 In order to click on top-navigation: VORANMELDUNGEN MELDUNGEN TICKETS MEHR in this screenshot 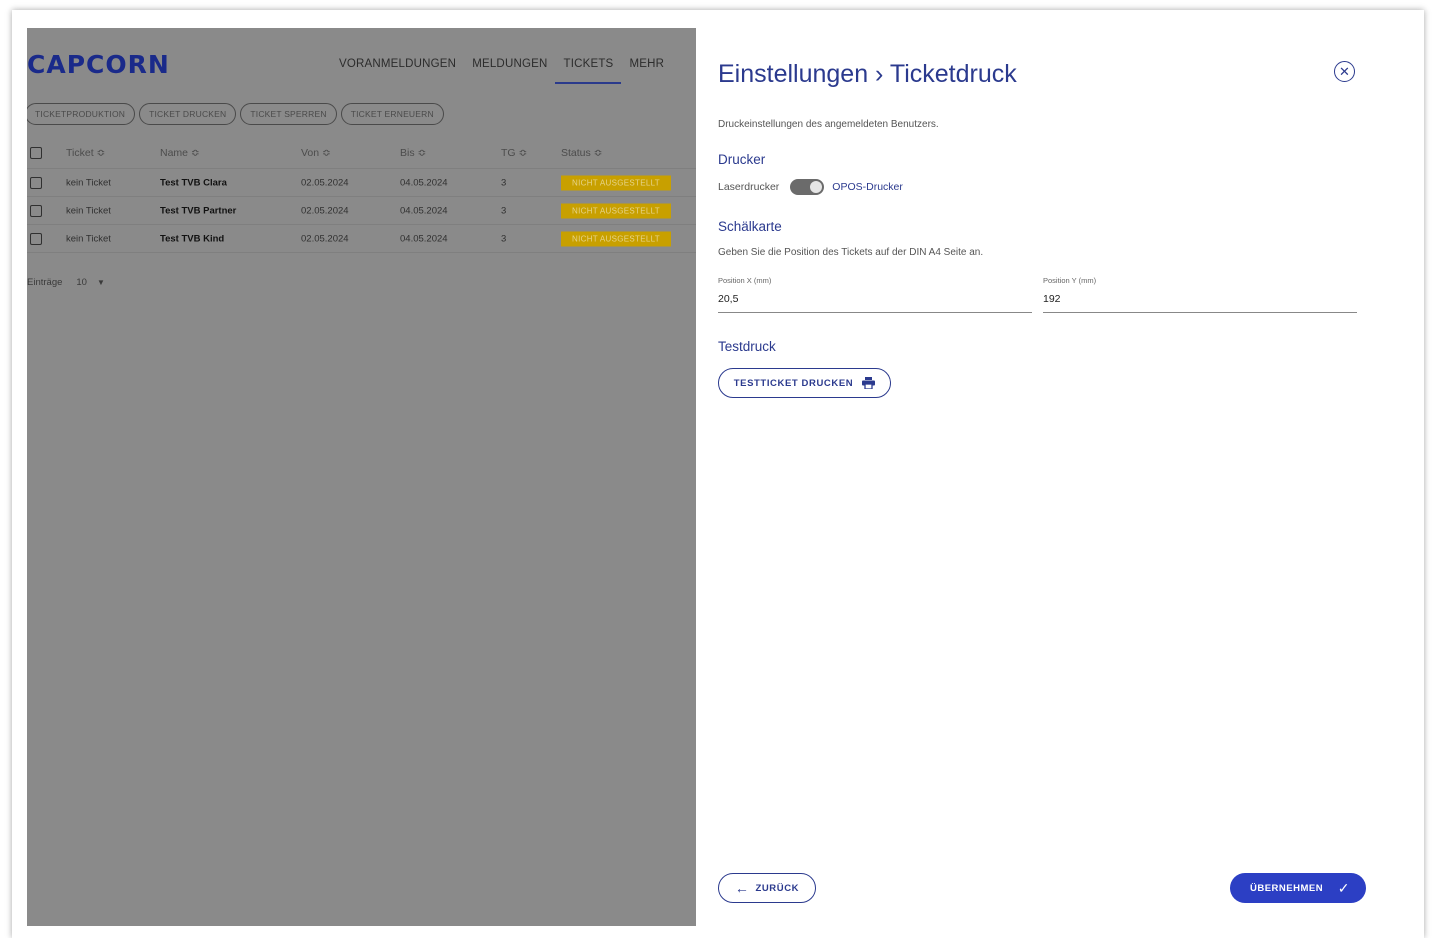, I will do `click(501, 71)`.